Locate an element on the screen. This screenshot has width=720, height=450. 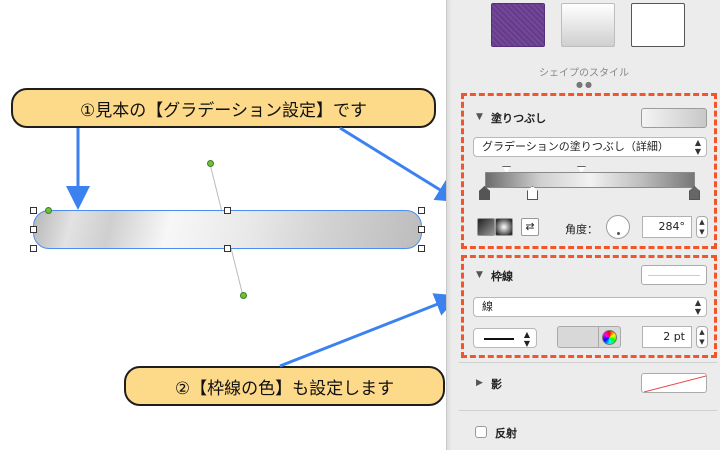
shadow-preview-well is located at coordinates (674, 383).